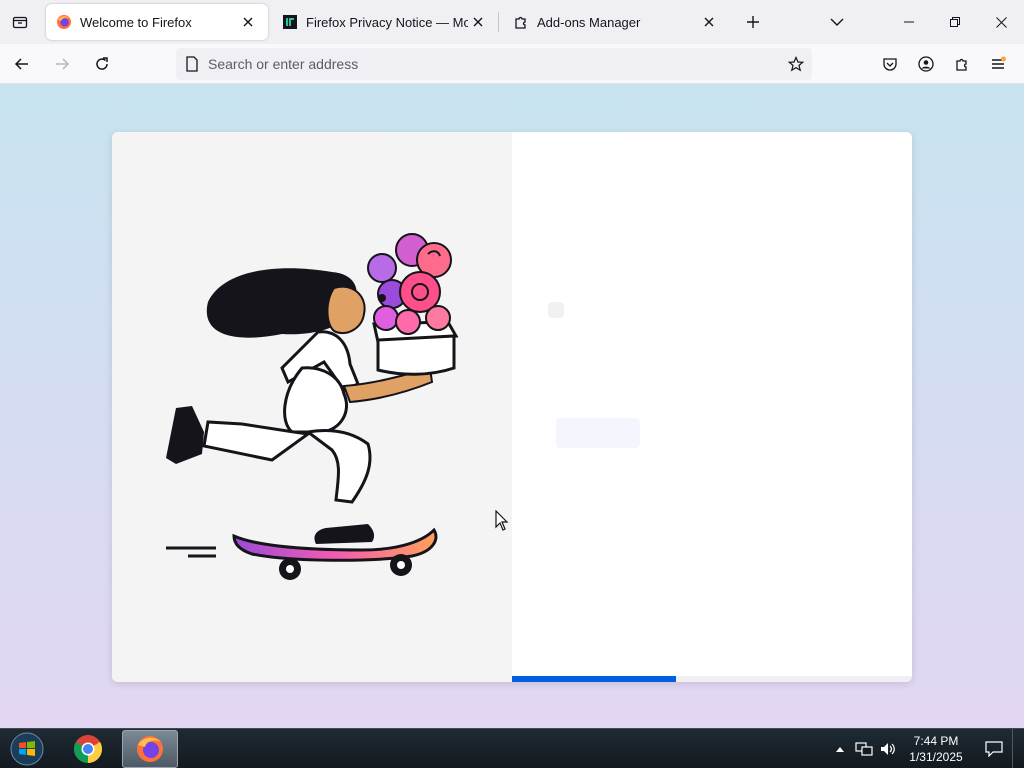 This screenshot has width=1024, height=768. I want to click on tab-addons-manager: Add-ons Manager, so click(616, 22).